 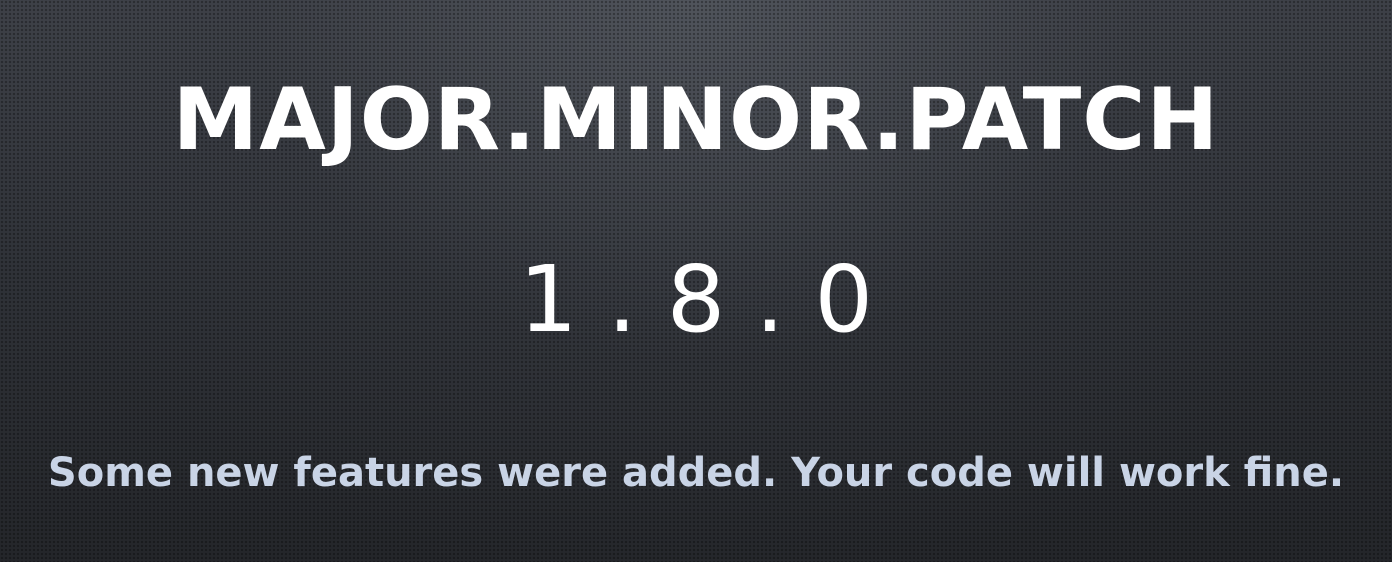 What do you see at coordinates (696, 120) in the screenshot?
I see `slide-title: MAJOR.MINOR.PATCH` at bounding box center [696, 120].